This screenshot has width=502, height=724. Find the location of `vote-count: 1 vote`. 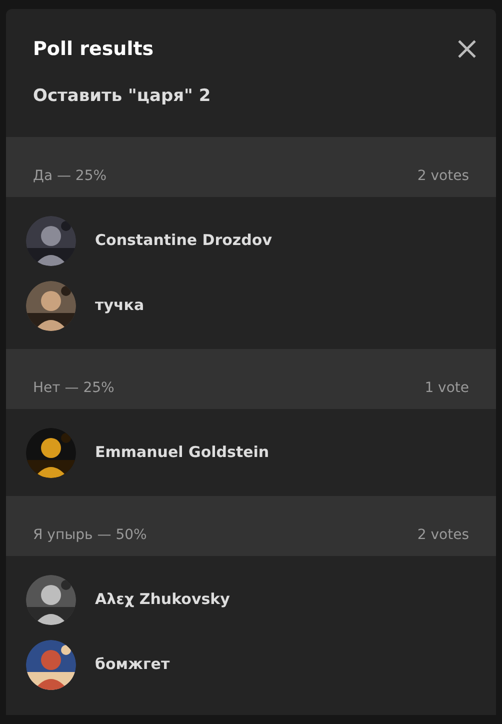

vote-count: 1 vote is located at coordinates (446, 388).